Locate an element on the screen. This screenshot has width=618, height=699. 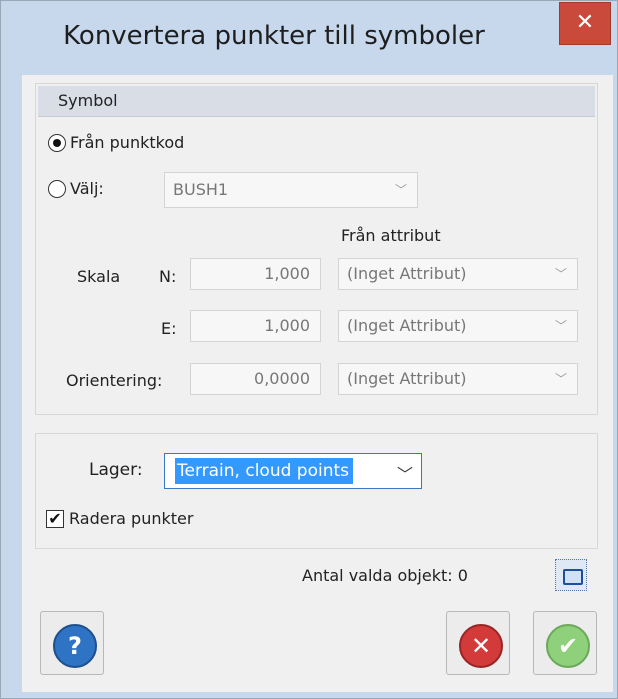
from-point-code-radio is located at coordinates (57, 143).